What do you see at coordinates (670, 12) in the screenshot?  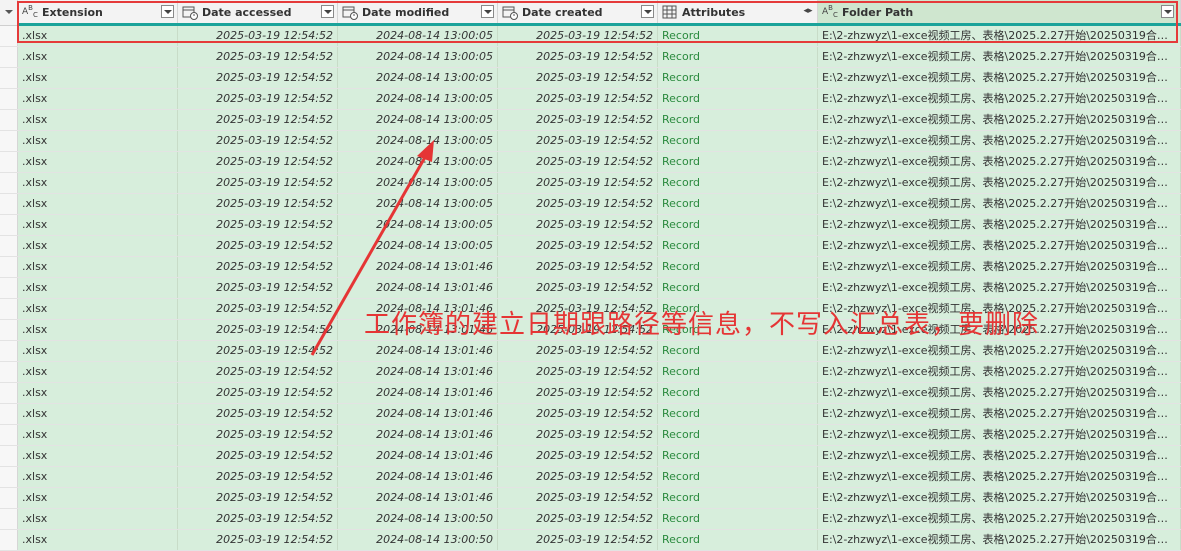 I see `table-type-icon` at bounding box center [670, 12].